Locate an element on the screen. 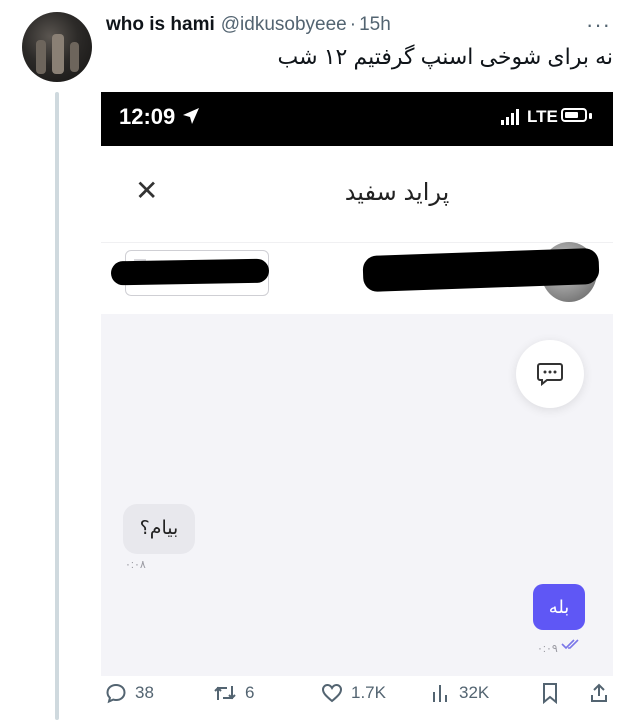  chat-title: پراید سفید is located at coordinates (397, 192).